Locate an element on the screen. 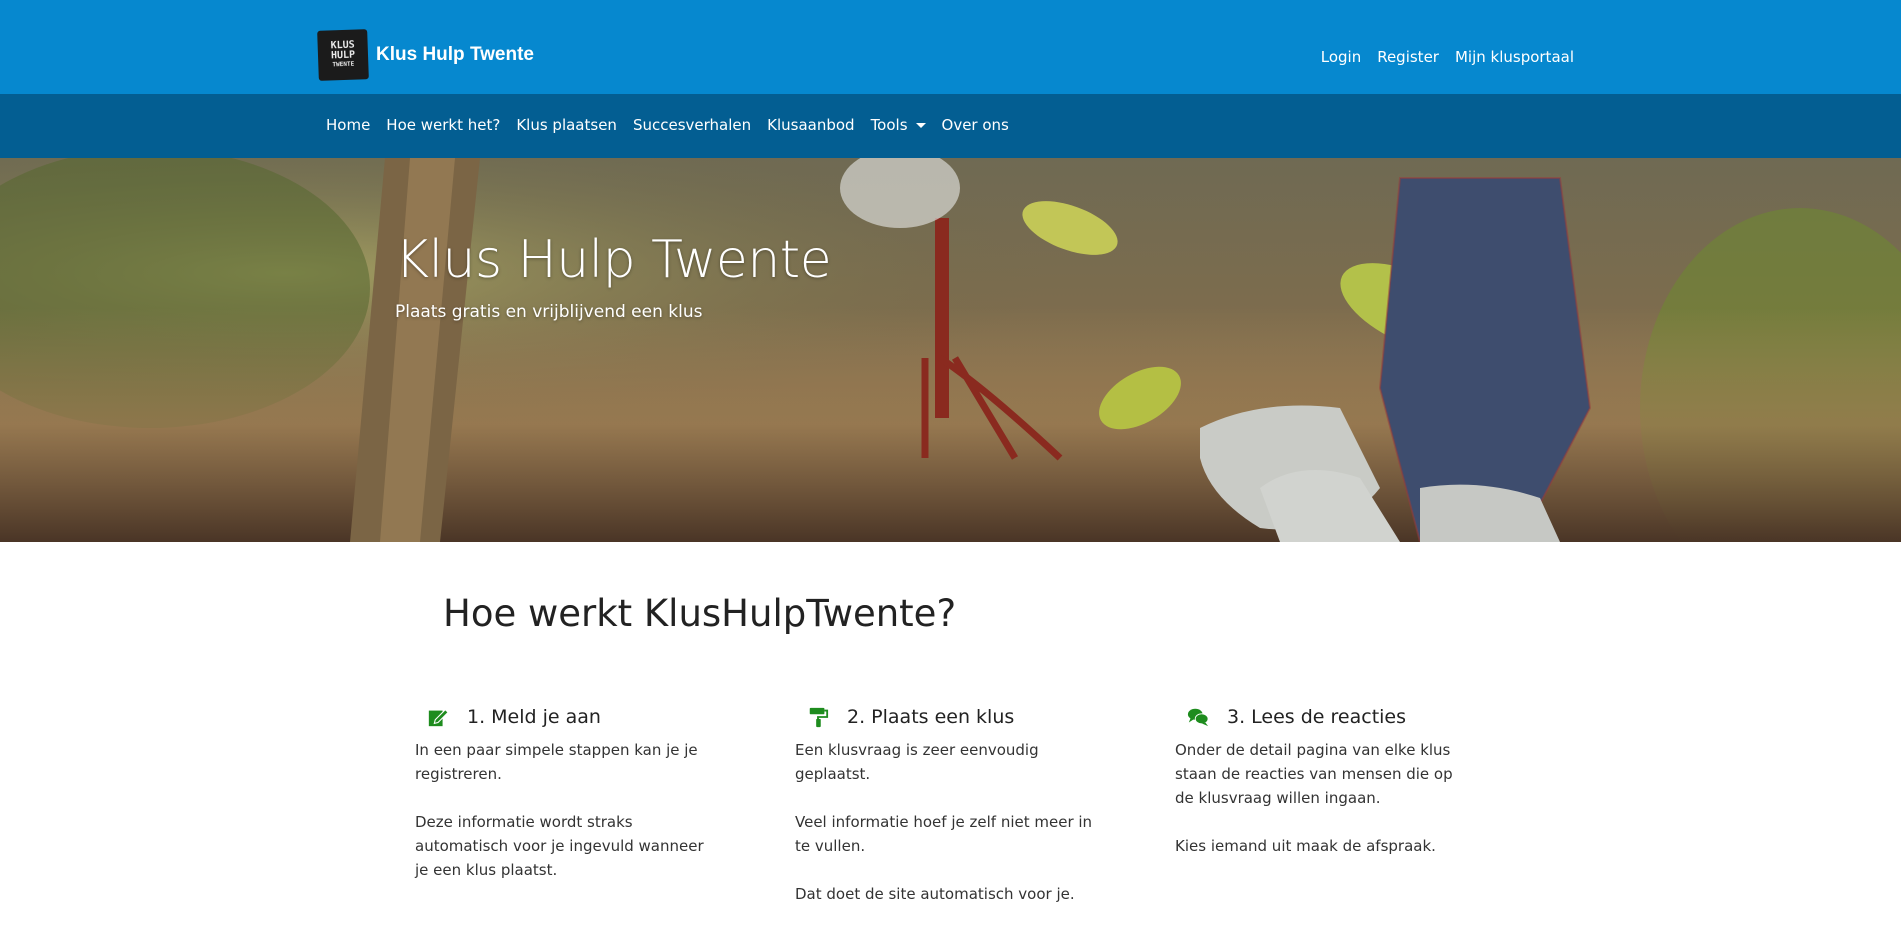 This screenshot has width=1901, height=929. portal-link: Mijn klusportaal is located at coordinates (1514, 57).